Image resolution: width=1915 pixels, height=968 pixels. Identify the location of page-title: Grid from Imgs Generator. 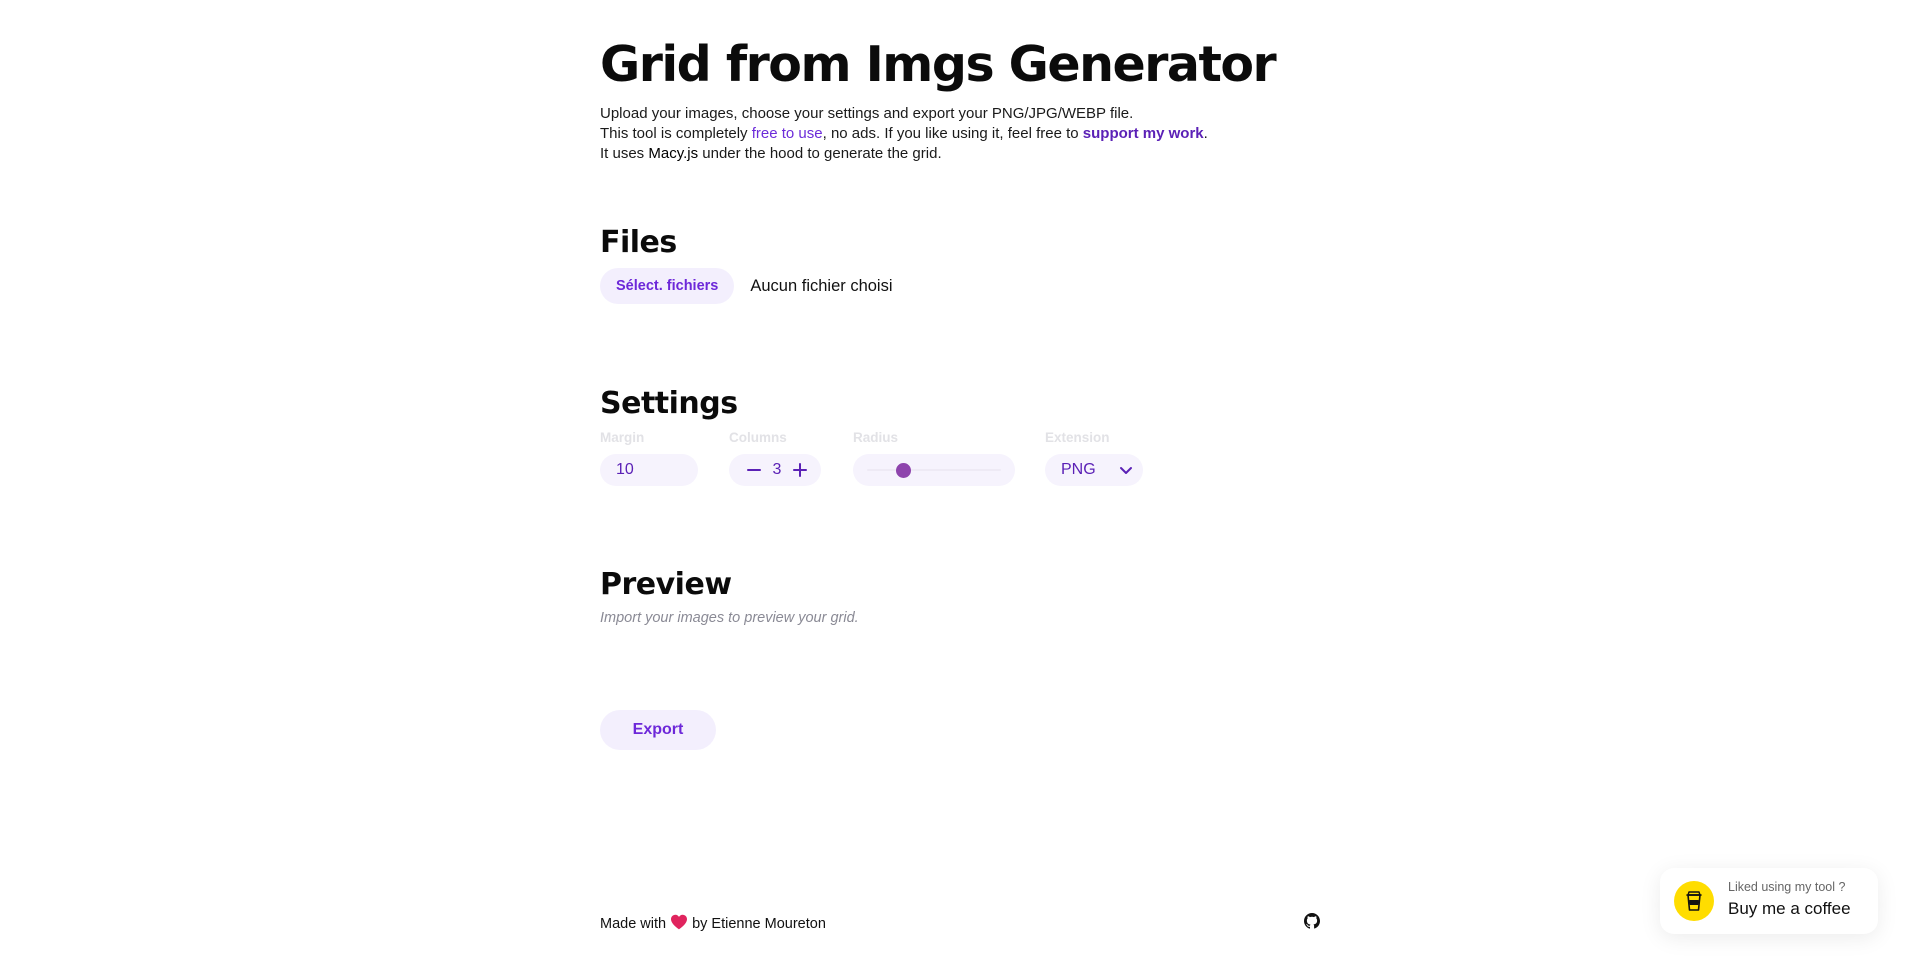
(938, 64).